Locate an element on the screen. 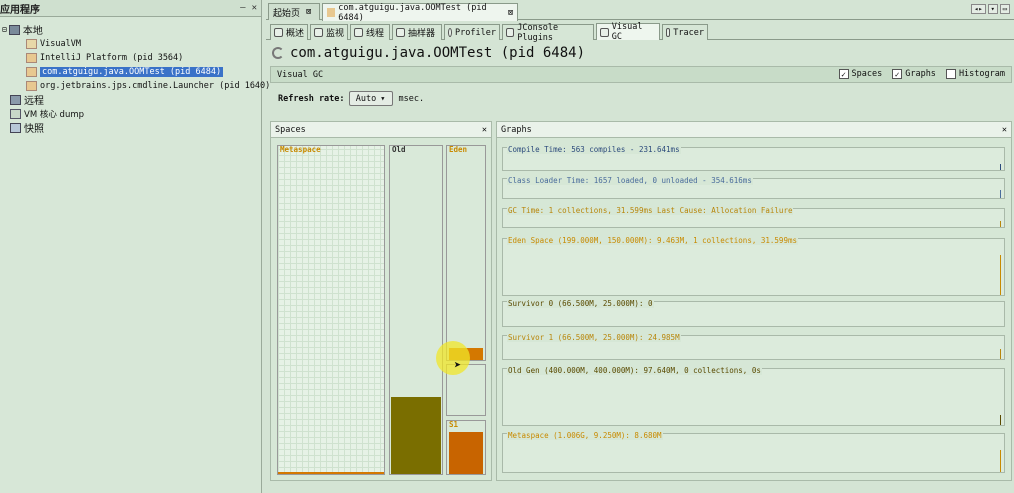  spaces-header: Spaces ✕ is located at coordinates (381, 130).